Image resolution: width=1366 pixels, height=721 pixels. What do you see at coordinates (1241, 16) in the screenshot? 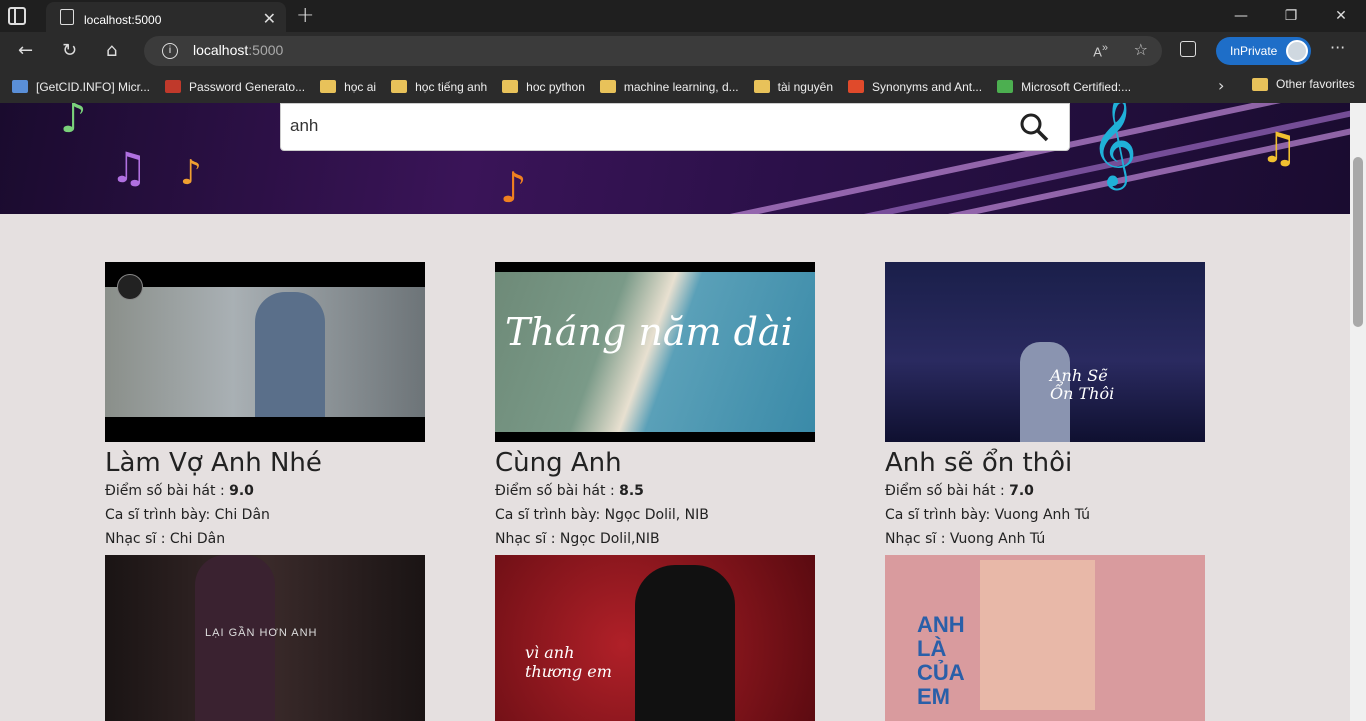
I see `minimize-button: —` at bounding box center [1241, 16].